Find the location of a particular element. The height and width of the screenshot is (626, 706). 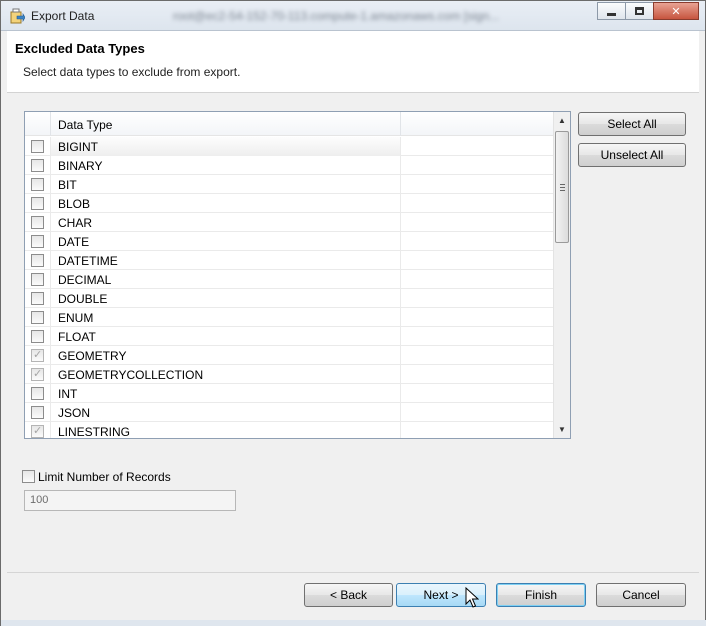

table-row: DATETIME is located at coordinates (289, 260).